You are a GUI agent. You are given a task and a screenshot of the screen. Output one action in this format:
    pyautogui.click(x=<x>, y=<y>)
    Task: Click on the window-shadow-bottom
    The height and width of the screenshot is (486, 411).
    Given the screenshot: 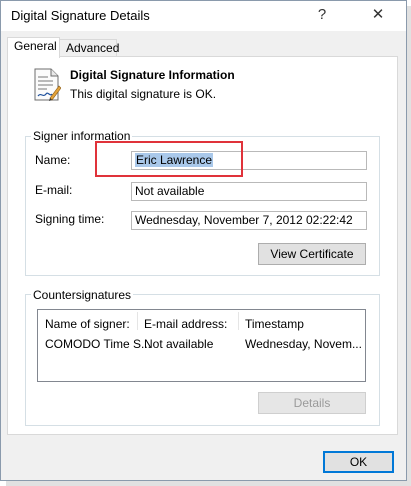 What is the action you would take?
    pyautogui.click(x=208, y=483)
    